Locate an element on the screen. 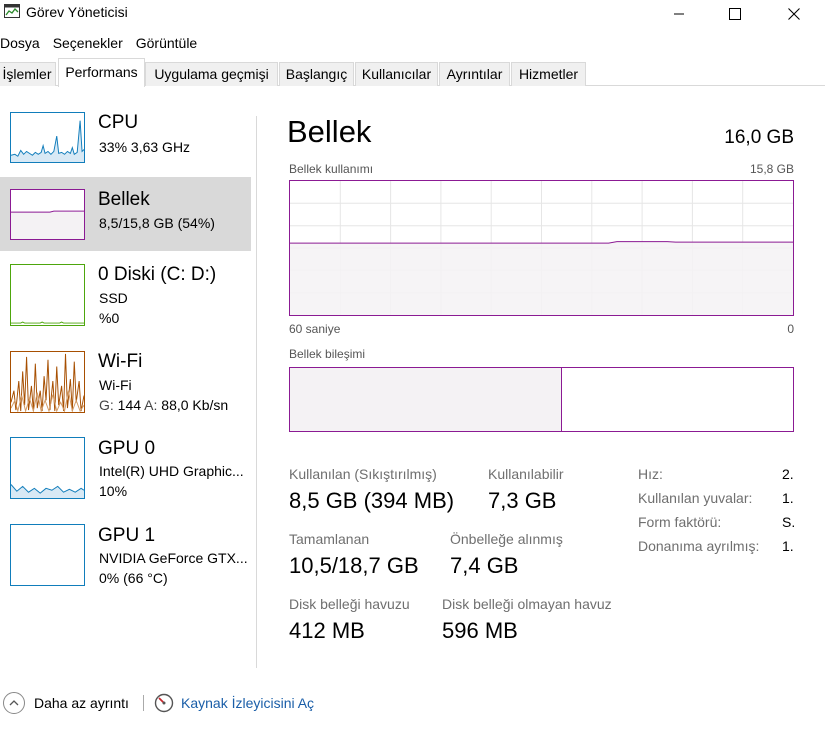  hardware-reserved-label: Donanıma ayrılmış: is located at coordinates (699, 546).